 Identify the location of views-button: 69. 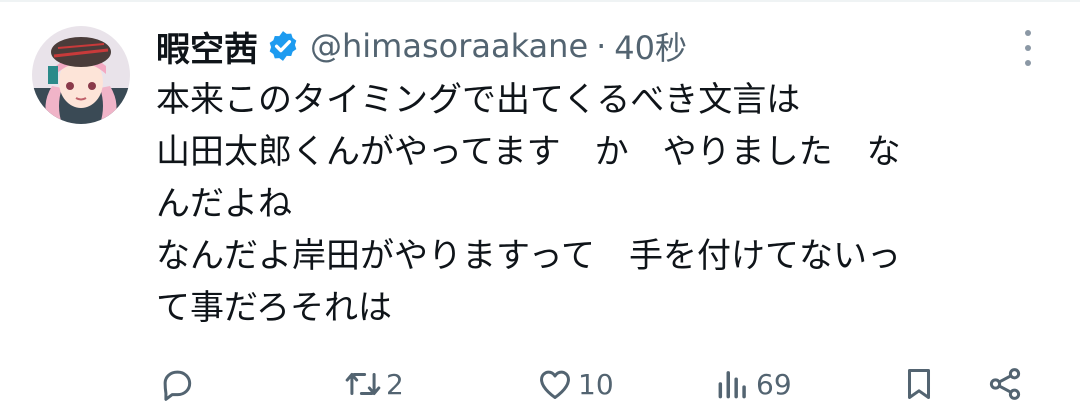
(753, 384).